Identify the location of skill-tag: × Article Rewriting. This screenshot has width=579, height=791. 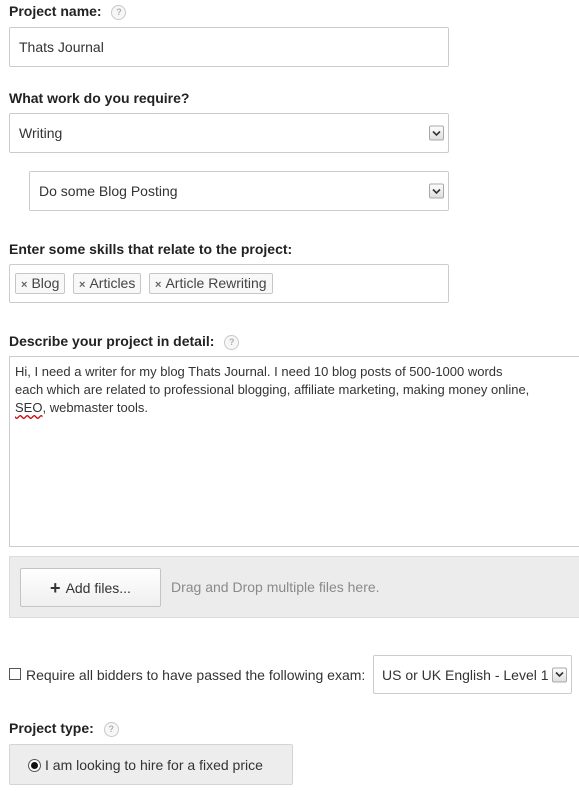
(211, 283).